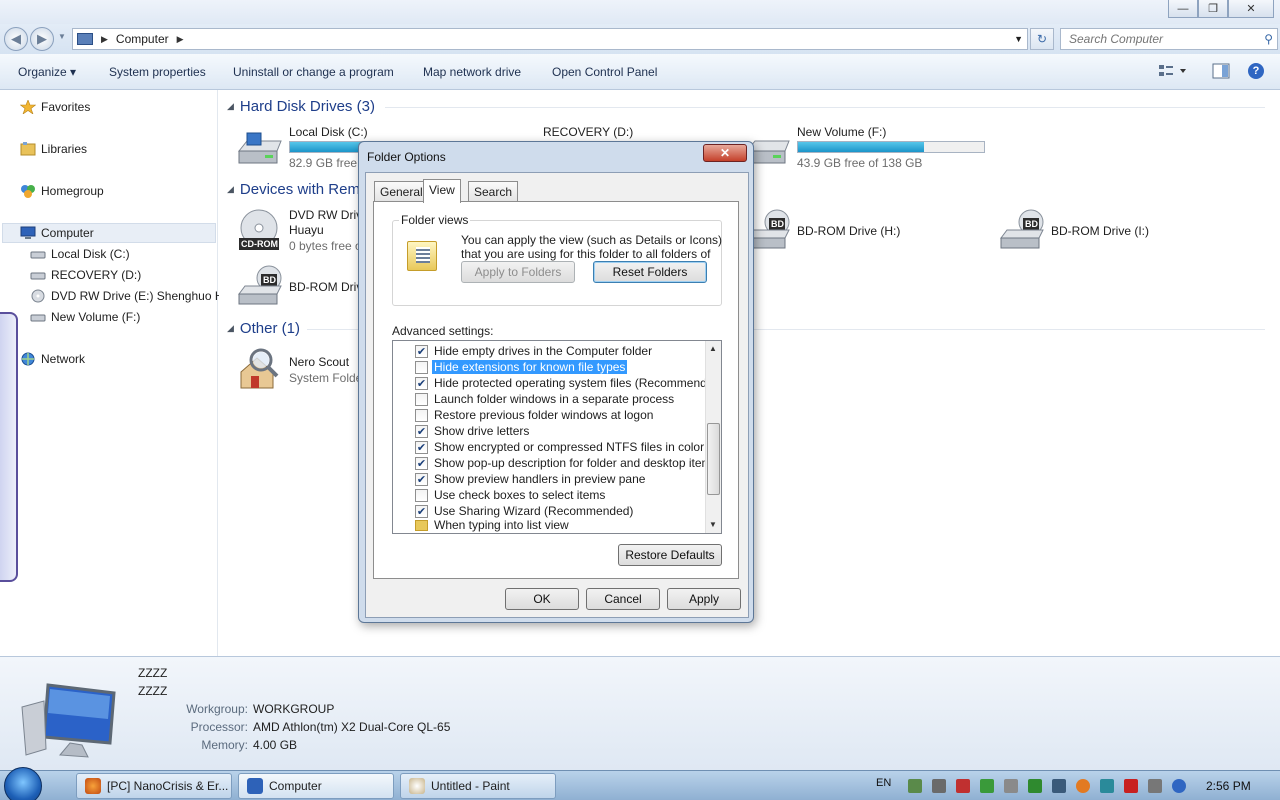  I want to click on maximize-button: ❐, so click(1213, 9).